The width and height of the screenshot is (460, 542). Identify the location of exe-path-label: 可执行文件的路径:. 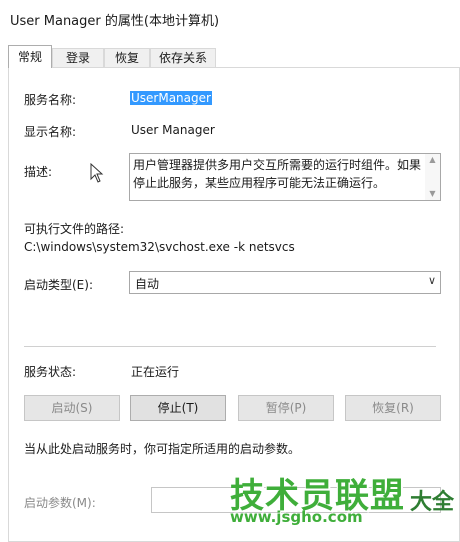
(74, 229).